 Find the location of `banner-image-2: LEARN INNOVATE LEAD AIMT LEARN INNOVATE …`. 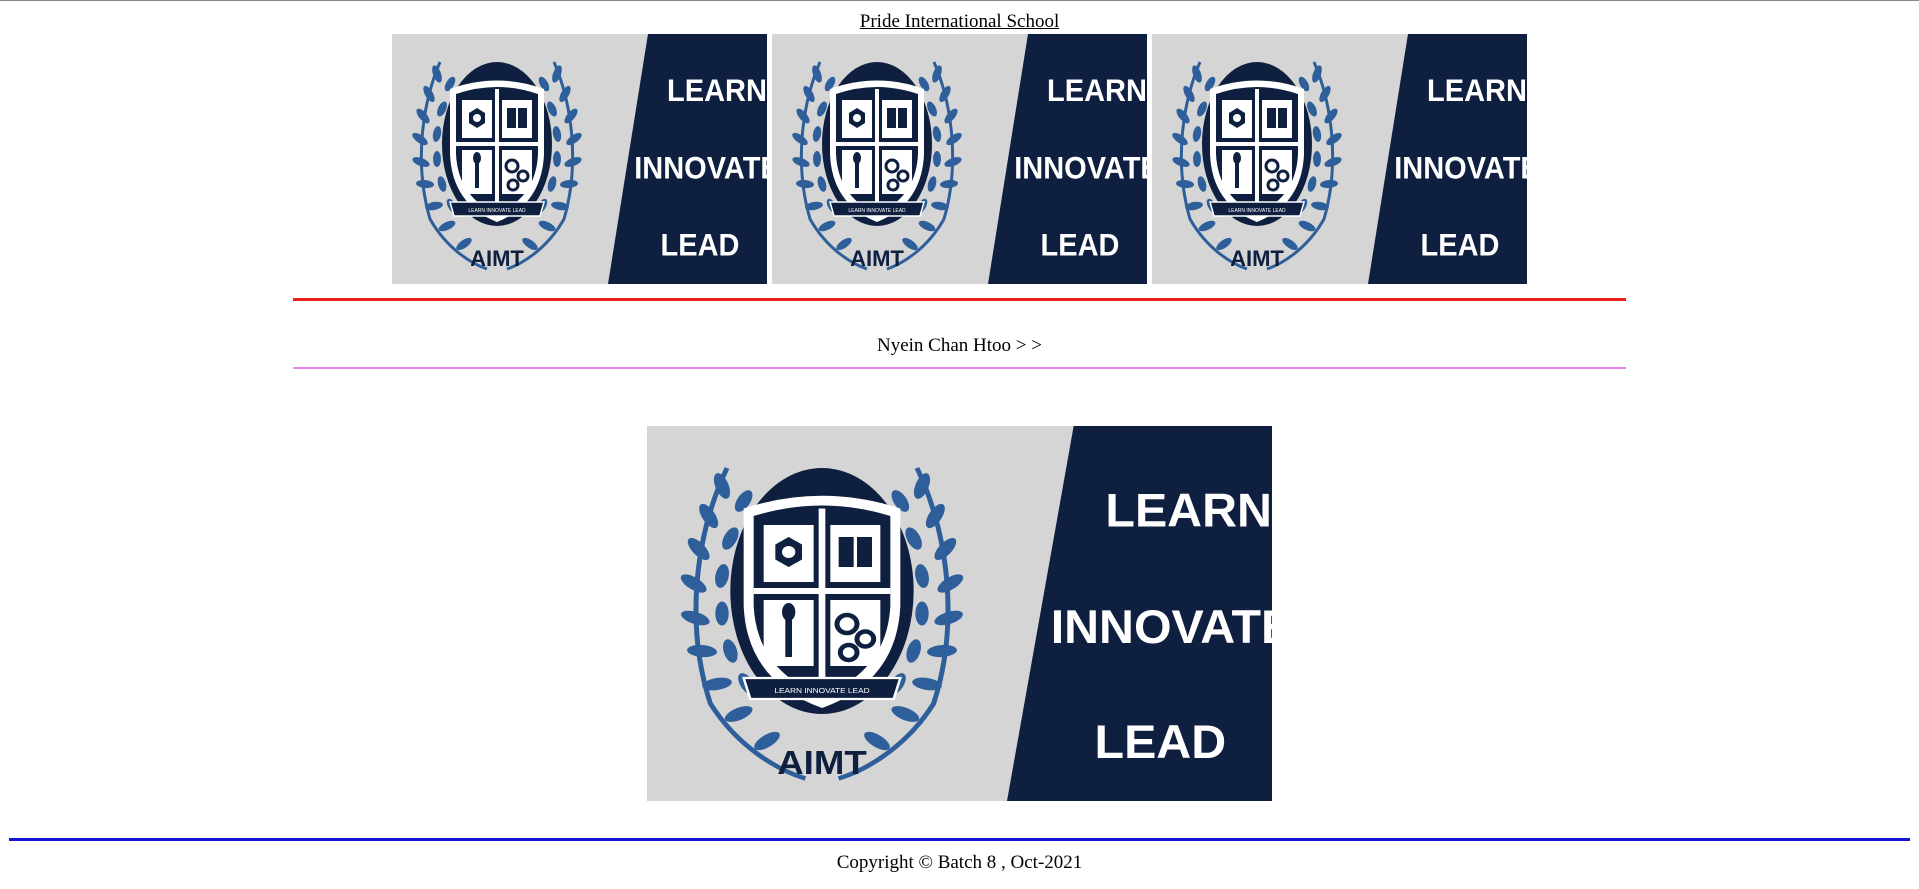

banner-image-2: LEARN INNOVATE LEAD AIMT LEARN INNOVATE … is located at coordinates (959, 159).